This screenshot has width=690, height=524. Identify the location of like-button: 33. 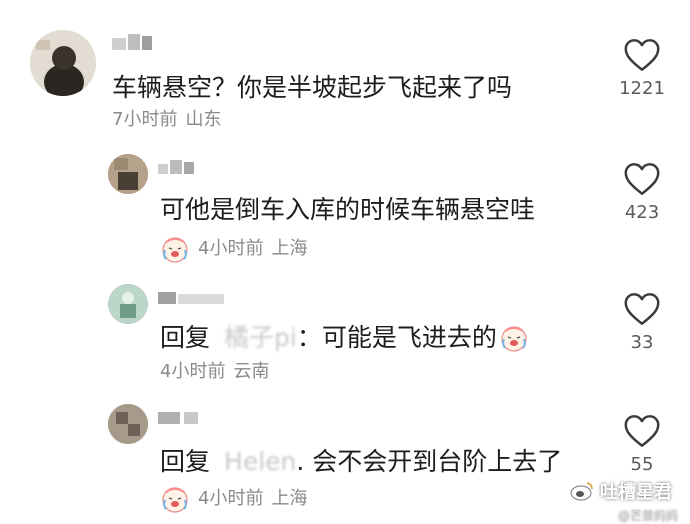
(642, 322).